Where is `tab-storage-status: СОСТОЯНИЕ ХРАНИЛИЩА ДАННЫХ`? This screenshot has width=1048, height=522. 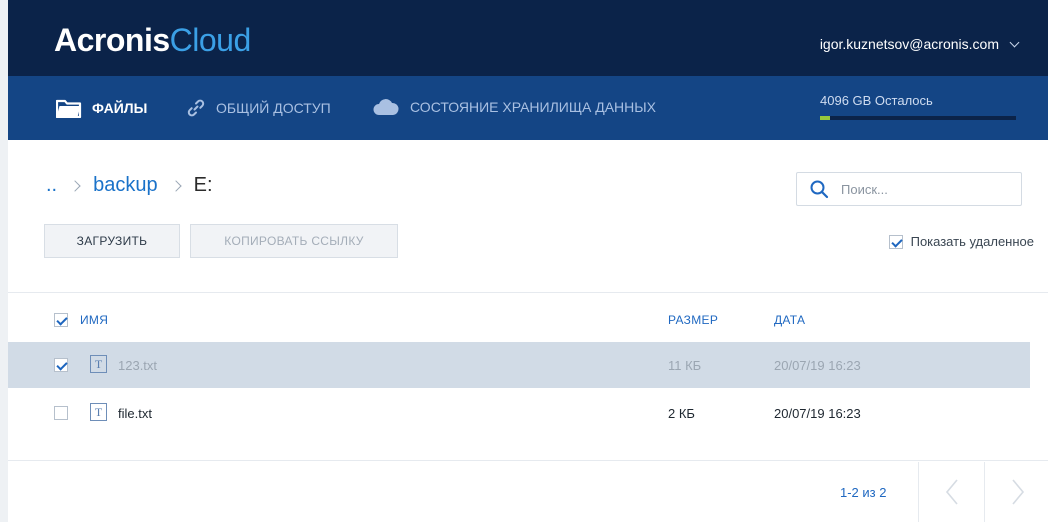
tab-storage-status: СОСТОЯНИЕ ХРАНИЛИЩА ДАННЫХ is located at coordinates (514, 107).